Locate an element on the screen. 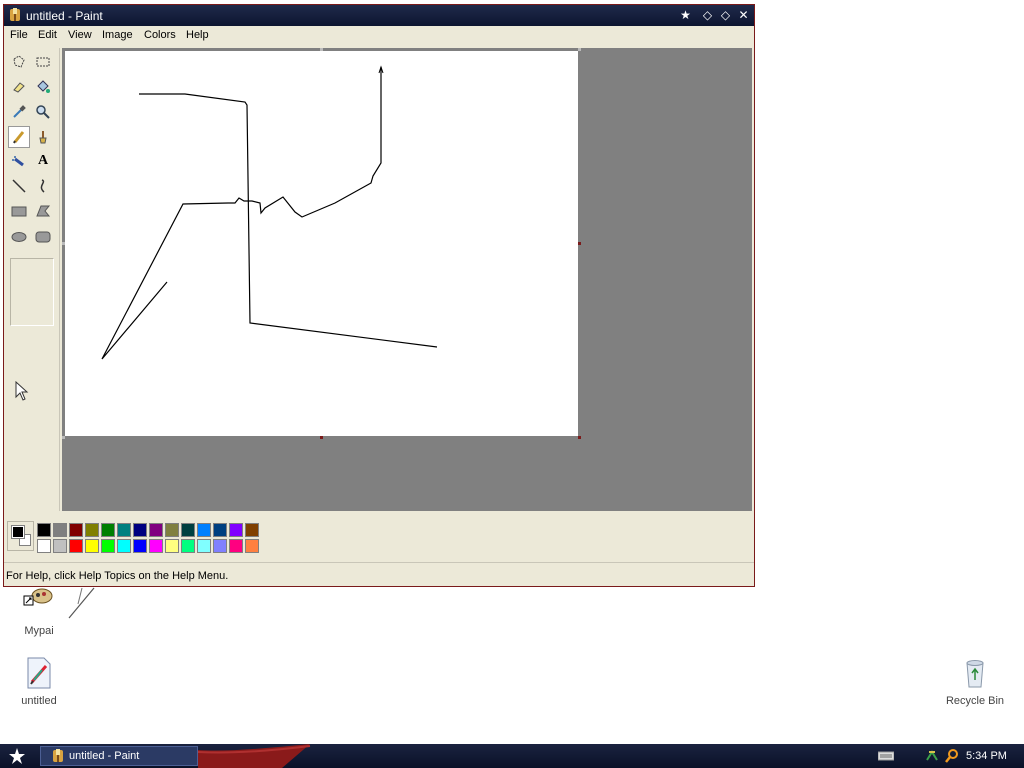 This screenshot has height=768, width=1024. taskbar-button-paint: untitled - Paint is located at coordinates (119, 756).